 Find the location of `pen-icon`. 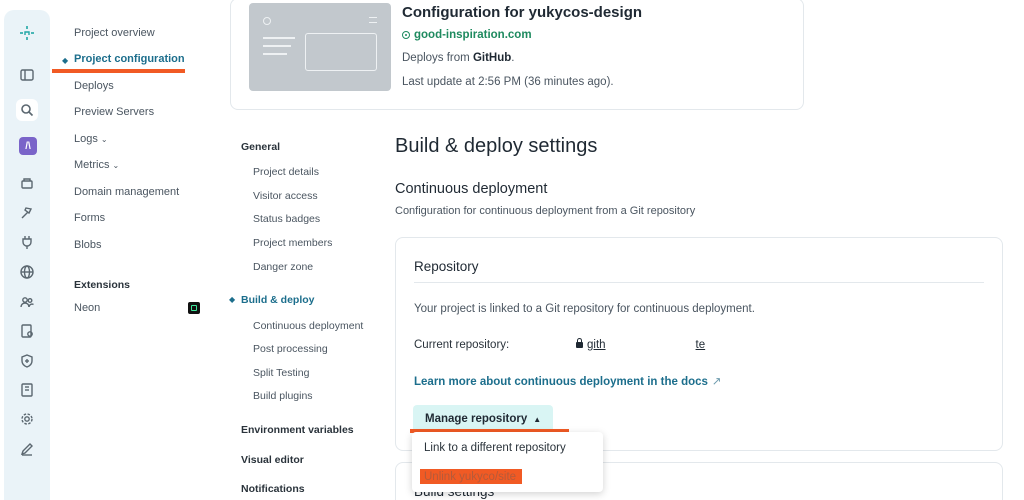

pen-icon is located at coordinates (27, 449).